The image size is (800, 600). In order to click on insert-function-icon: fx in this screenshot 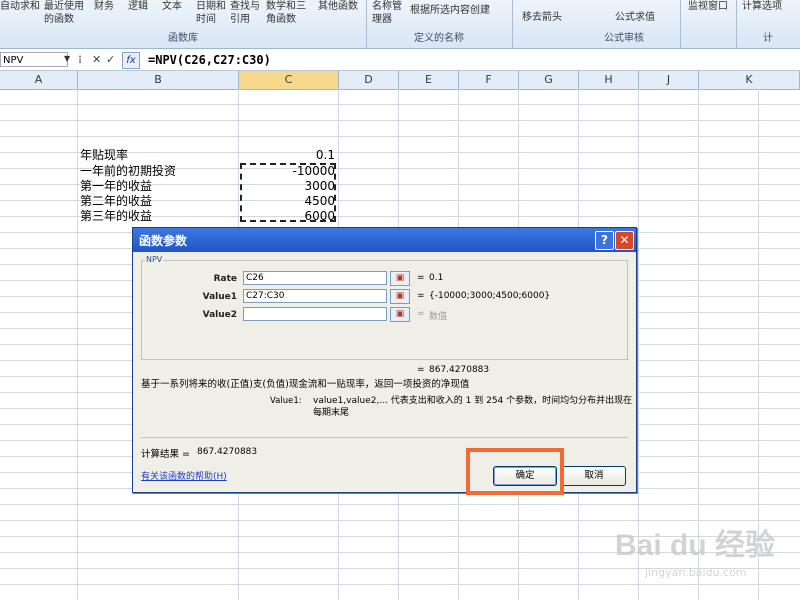, I will do `click(131, 60)`.